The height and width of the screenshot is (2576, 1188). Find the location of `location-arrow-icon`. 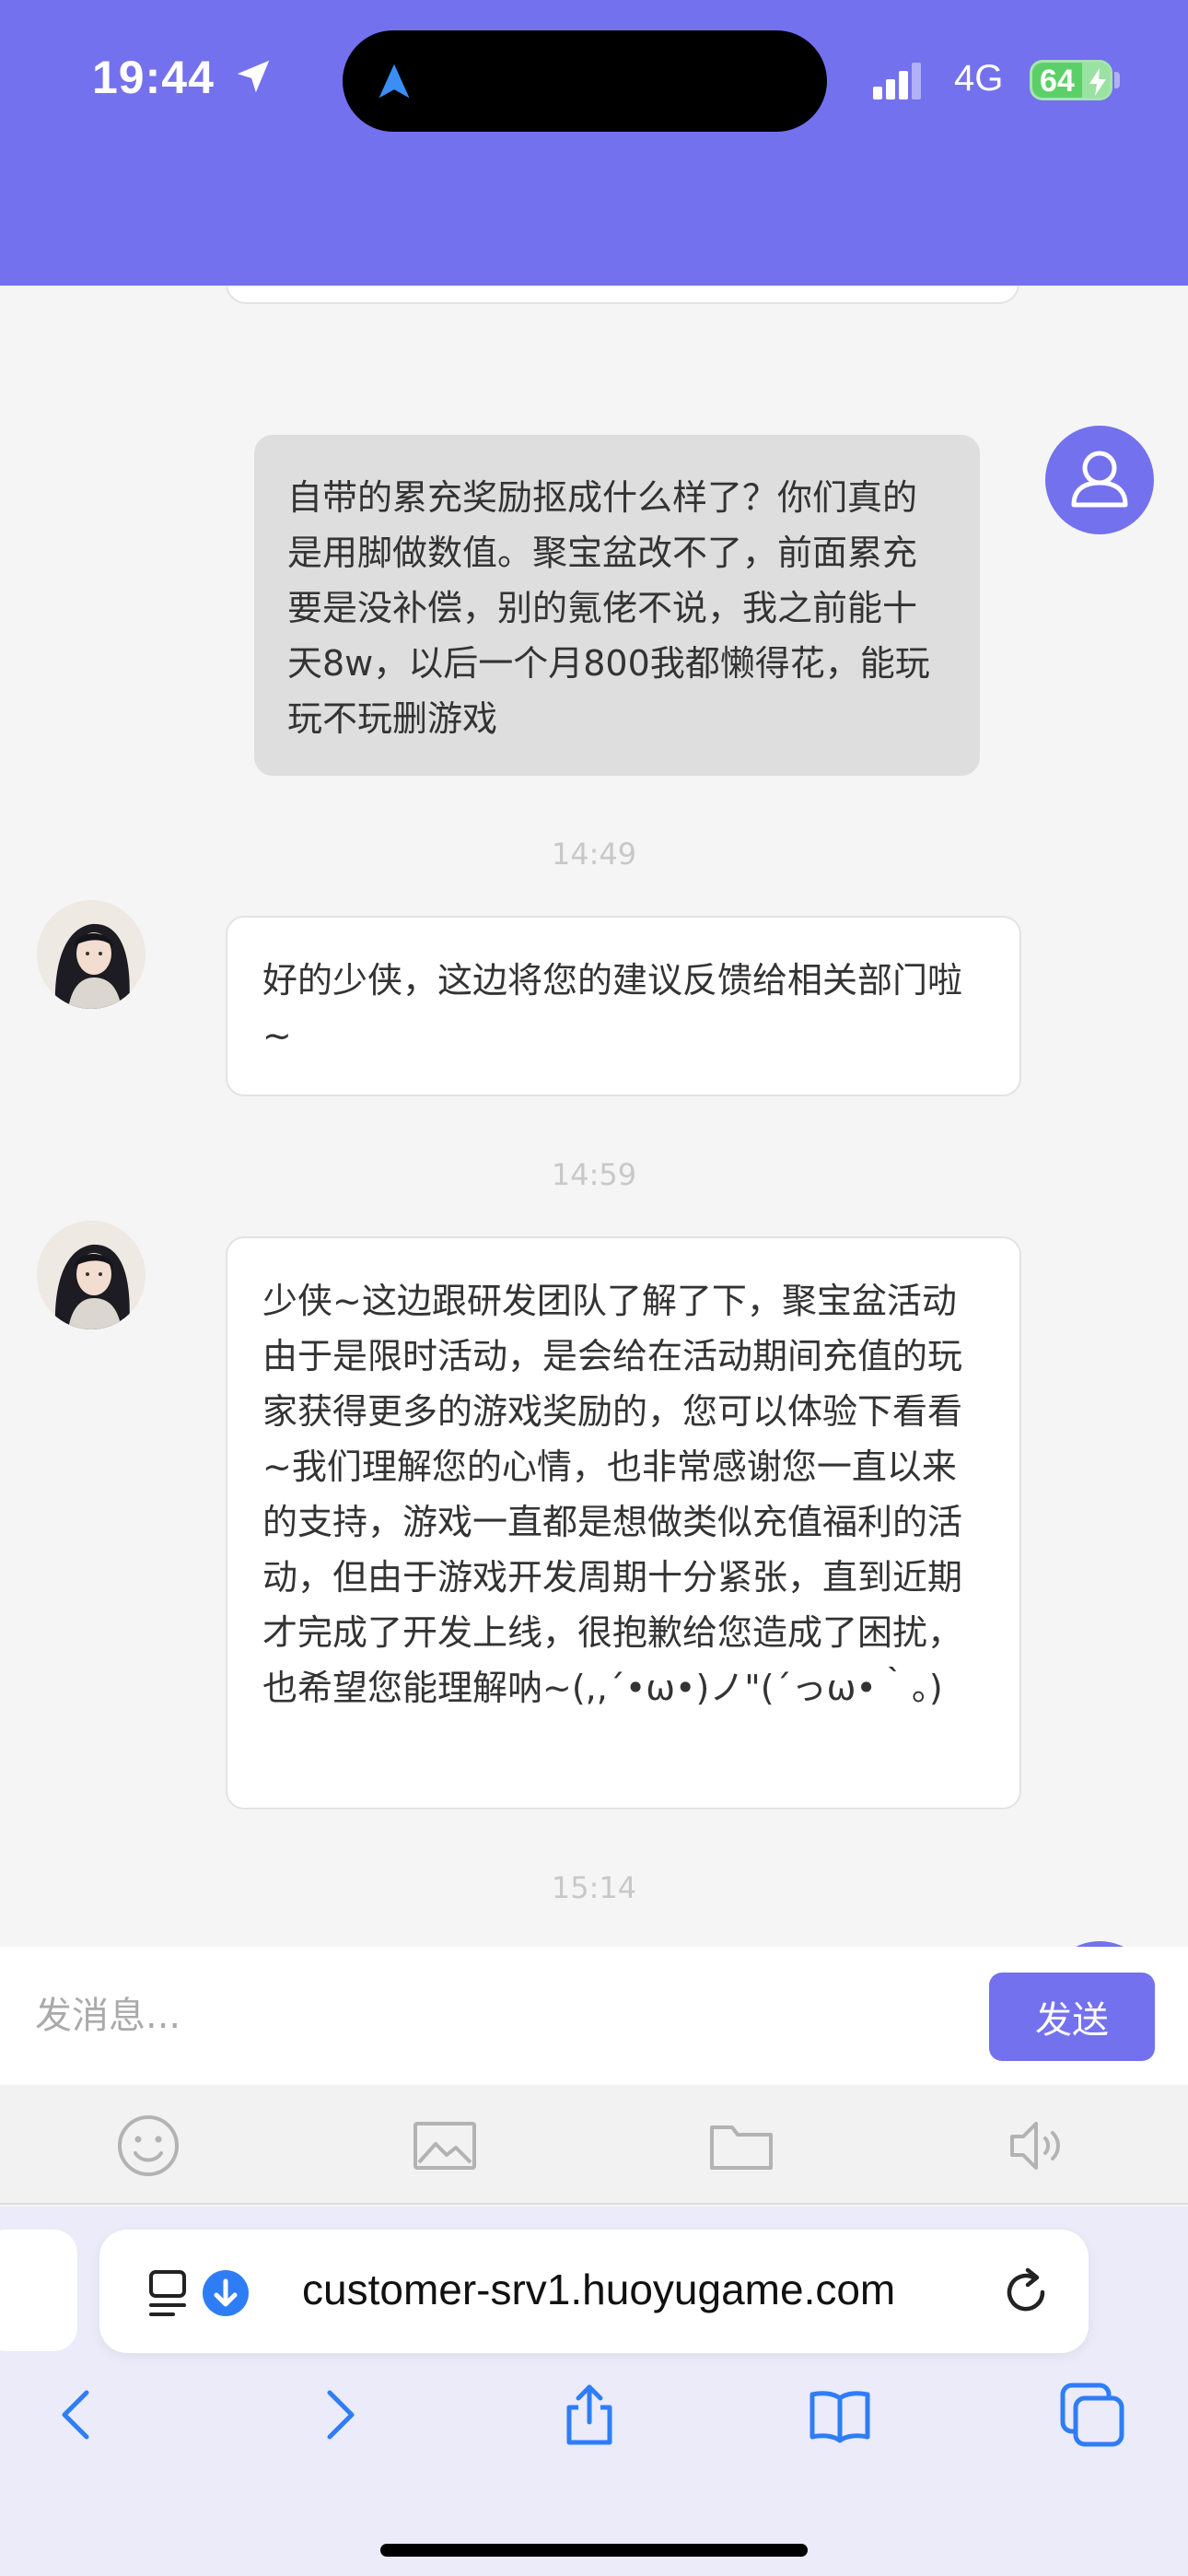

location-arrow-icon is located at coordinates (253, 76).